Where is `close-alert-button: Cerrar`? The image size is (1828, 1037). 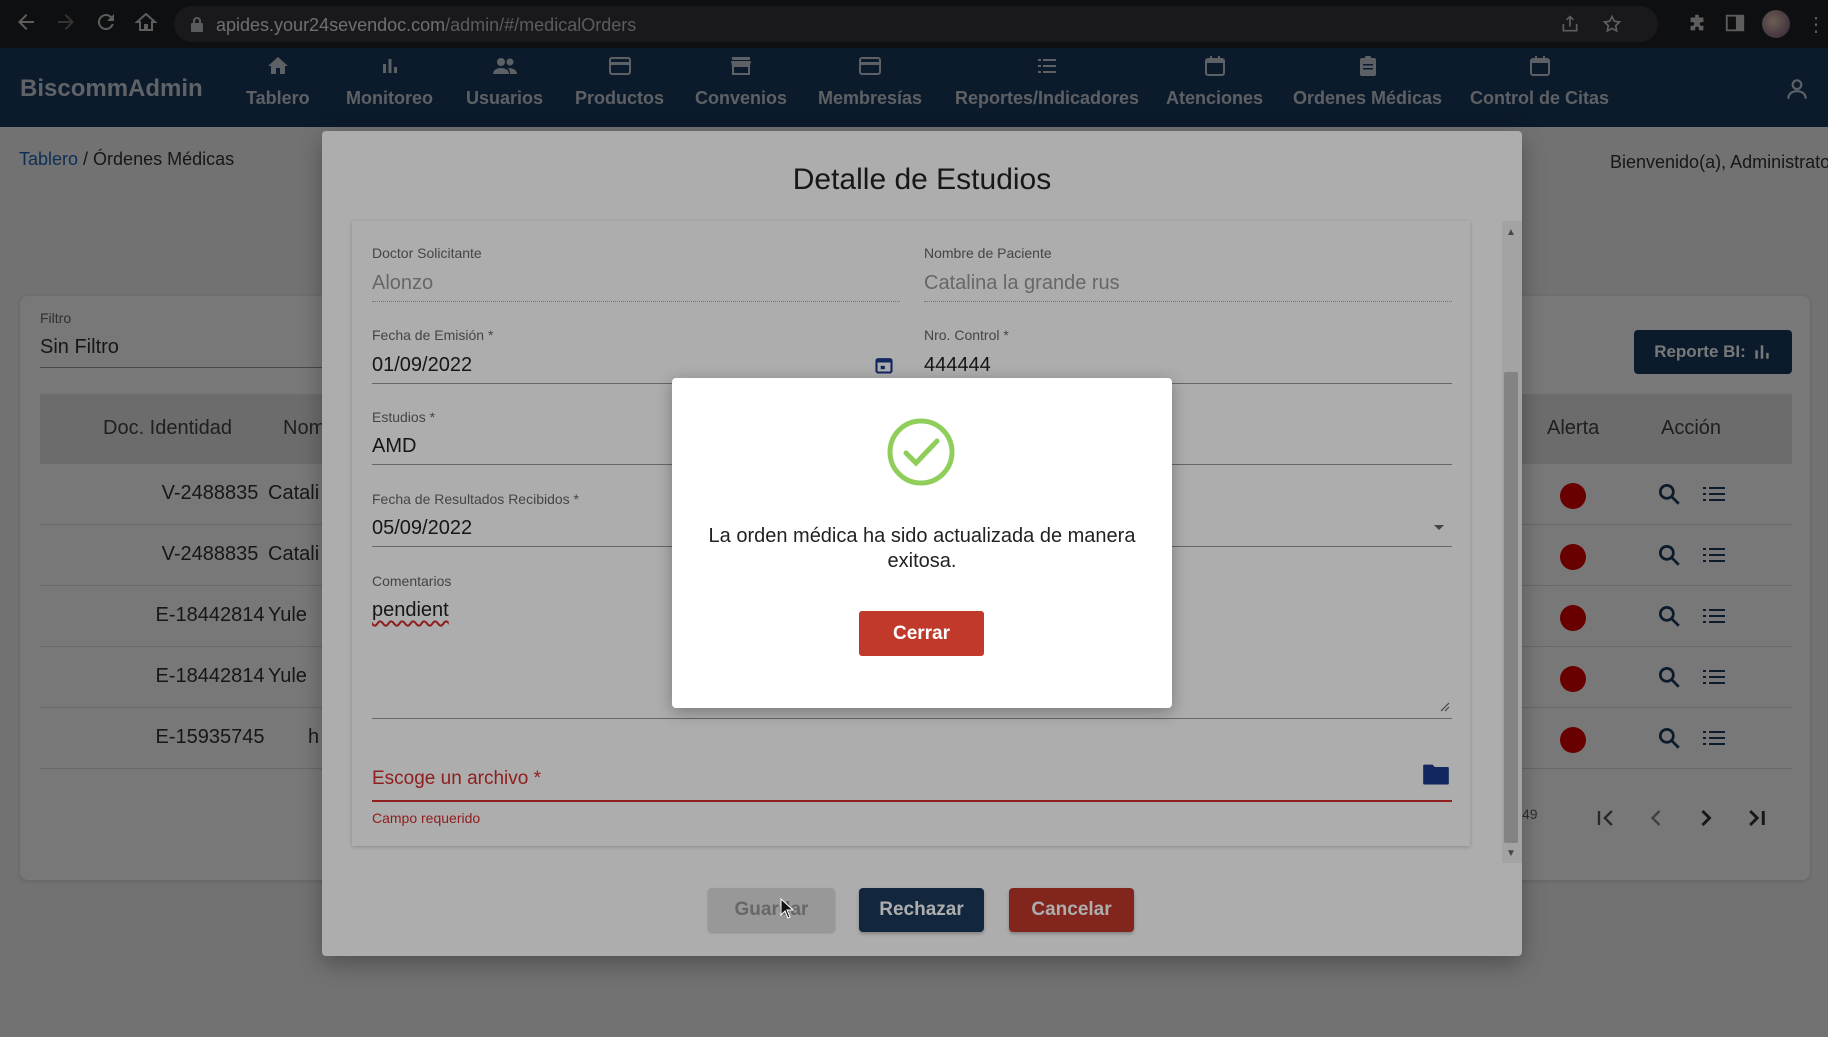
close-alert-button: Cerrar is located at coordinates (921, 633).